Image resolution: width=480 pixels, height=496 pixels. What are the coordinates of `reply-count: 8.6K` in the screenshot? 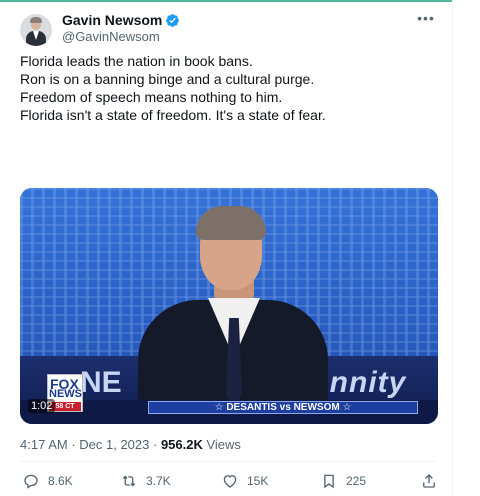 It's located at (60, 481).